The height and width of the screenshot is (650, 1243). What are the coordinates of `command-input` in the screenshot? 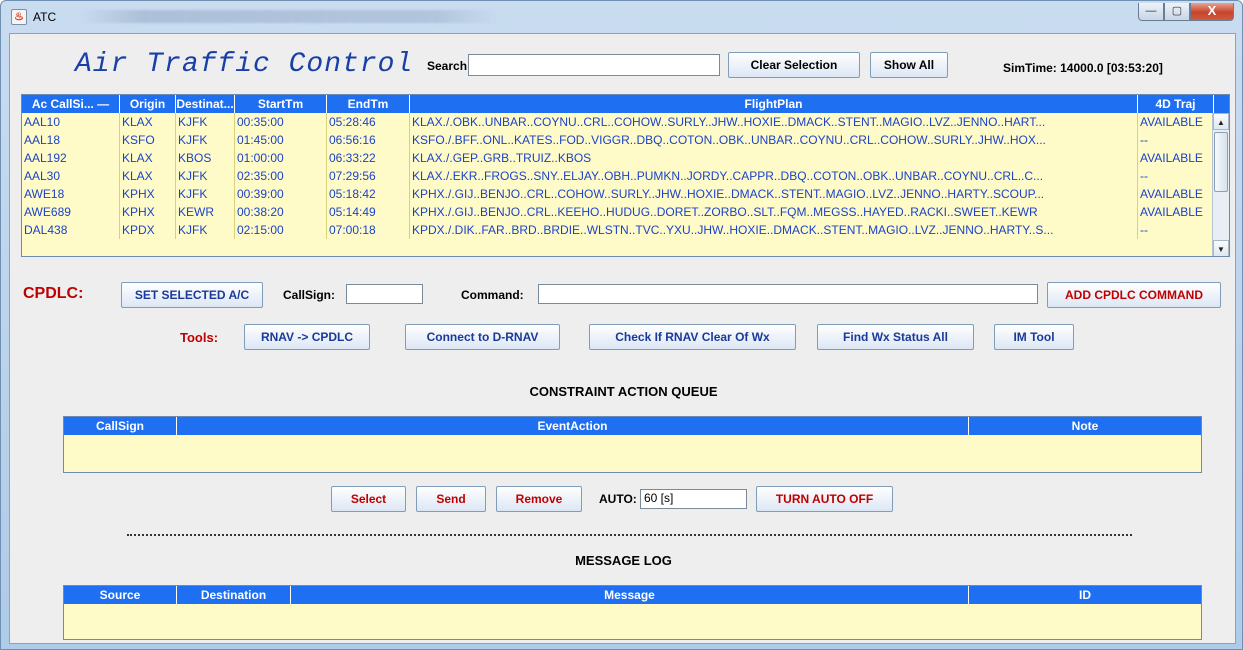 It's located at (788, 294).